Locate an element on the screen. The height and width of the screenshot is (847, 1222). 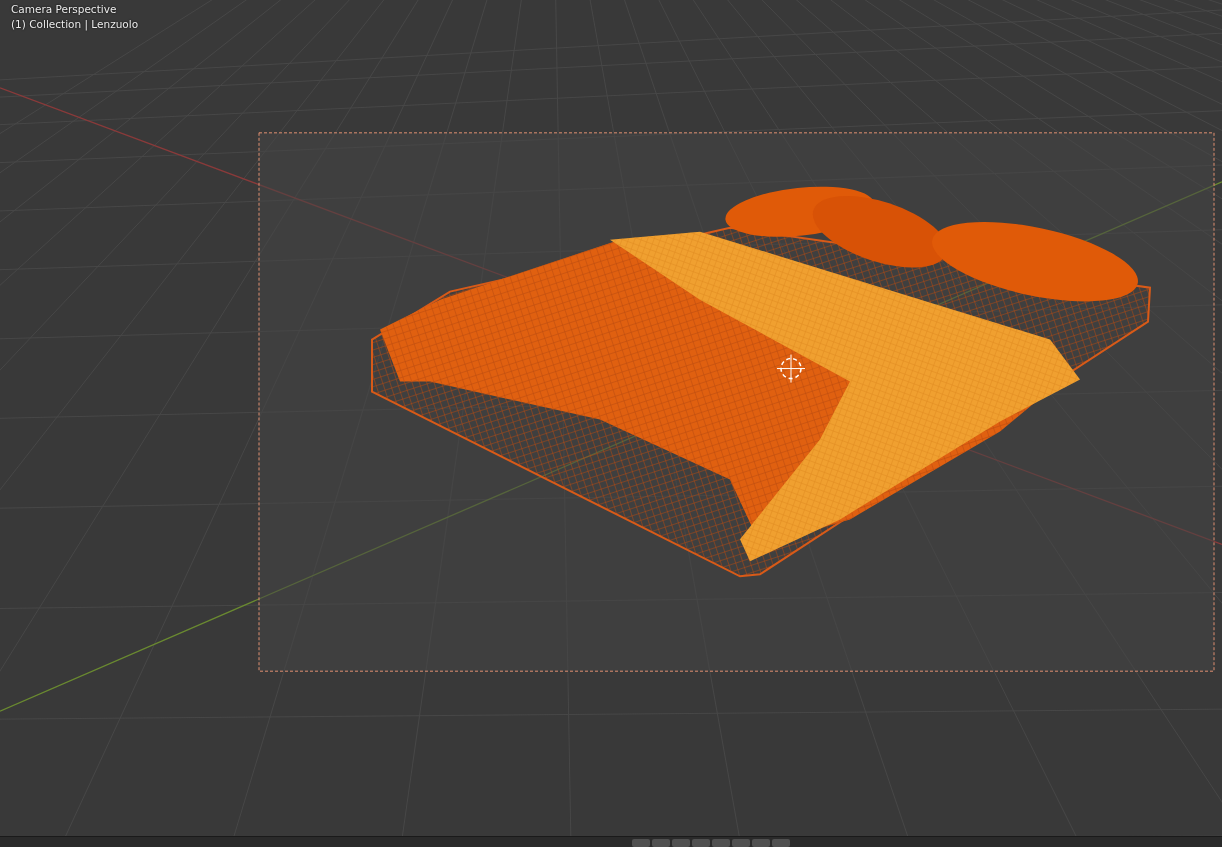
3d-cursor-icon is located at coordinates (791, 369).